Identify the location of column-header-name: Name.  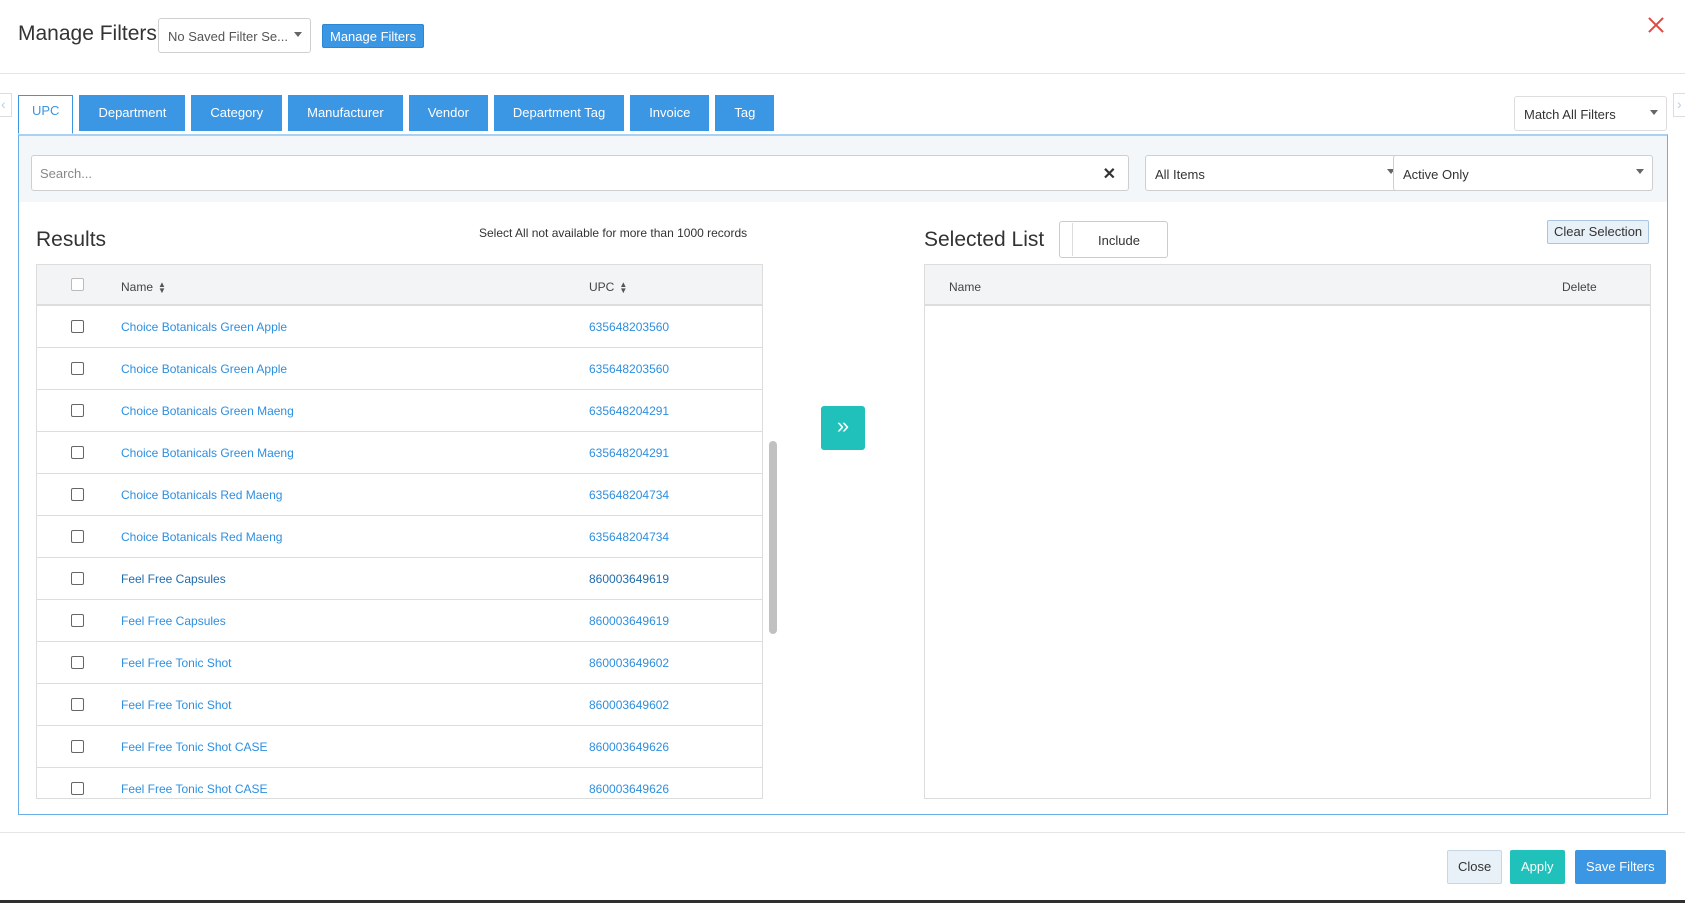
(965, 287).